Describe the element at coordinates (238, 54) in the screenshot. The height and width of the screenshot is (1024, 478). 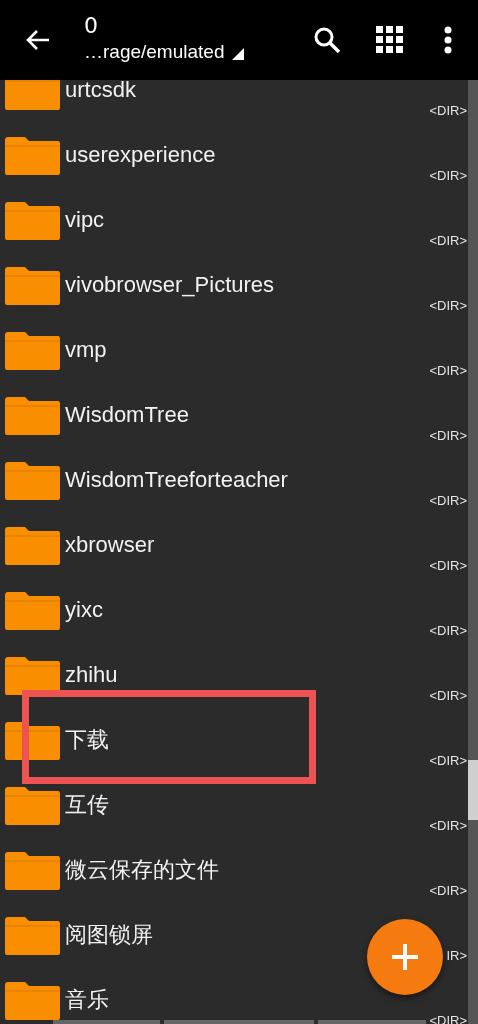
I see `dropdown-icon` at that location.